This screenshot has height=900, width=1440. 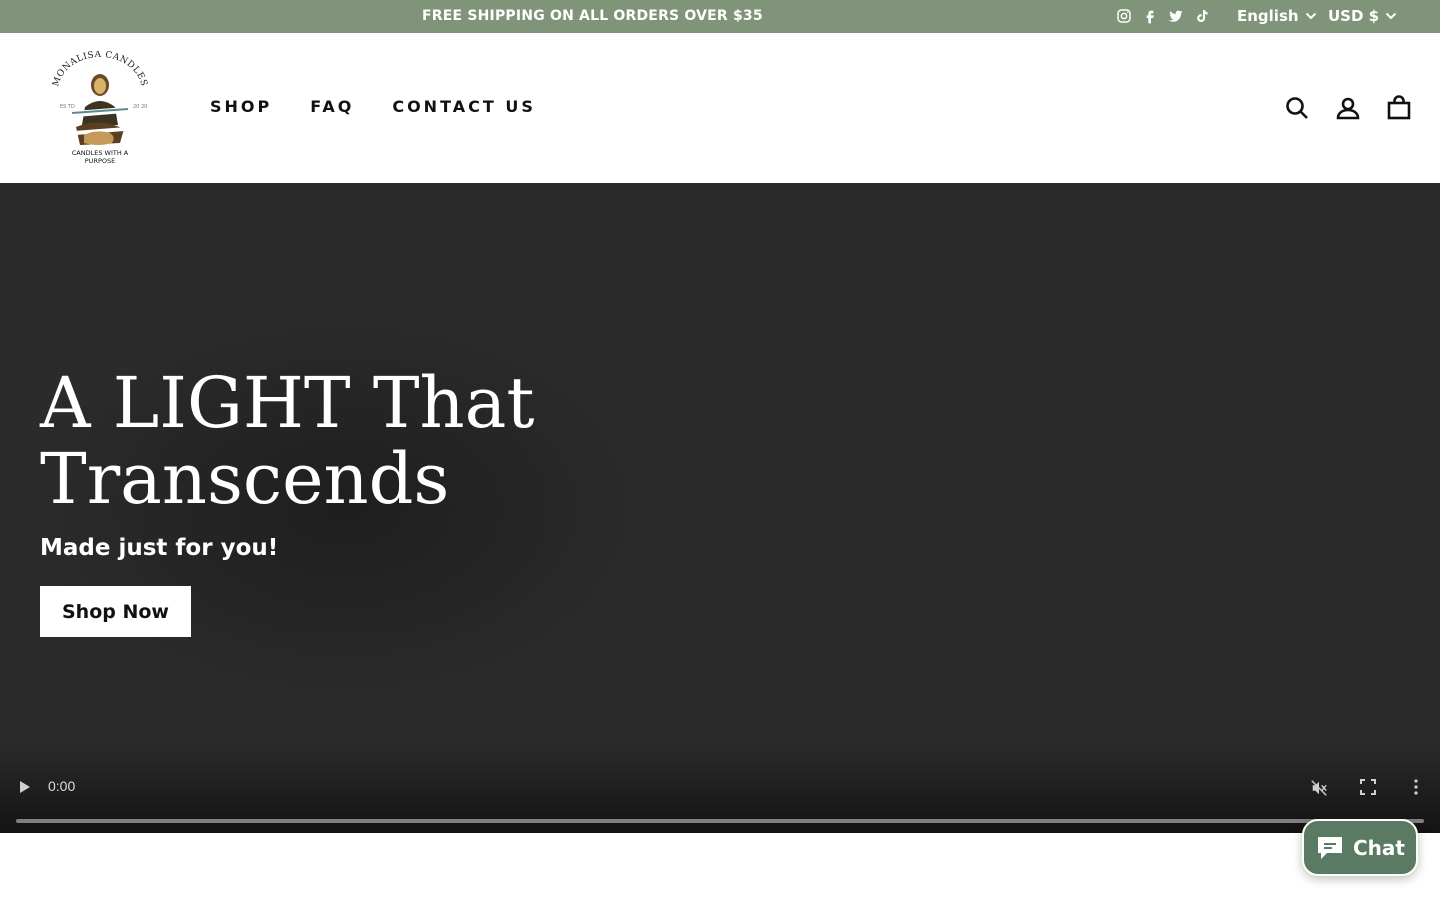 I want to click on hero-title-line2: Transcends, so click(x=245, y=479).